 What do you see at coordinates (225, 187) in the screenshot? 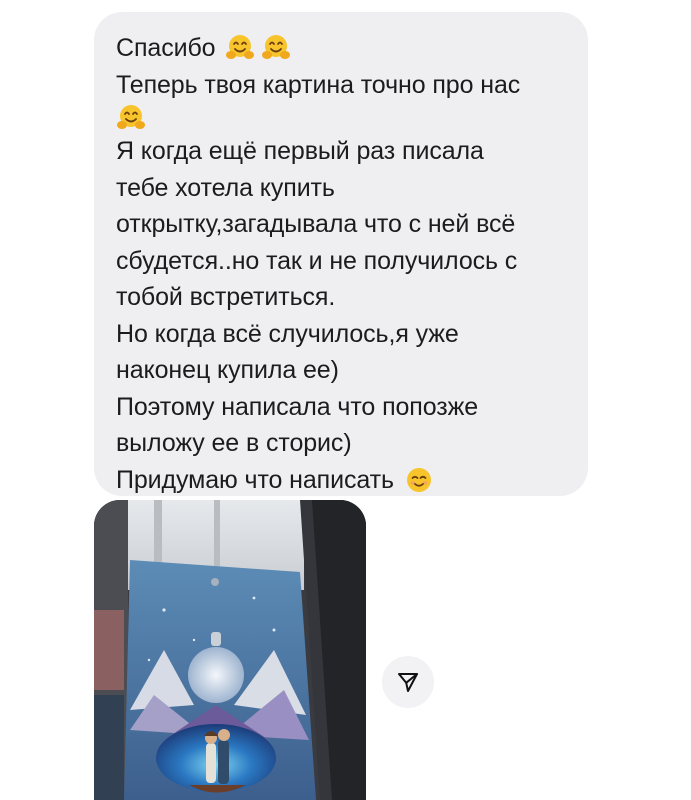
I see `message-text: тебе хотела купить` at bounding box center [225, 187].